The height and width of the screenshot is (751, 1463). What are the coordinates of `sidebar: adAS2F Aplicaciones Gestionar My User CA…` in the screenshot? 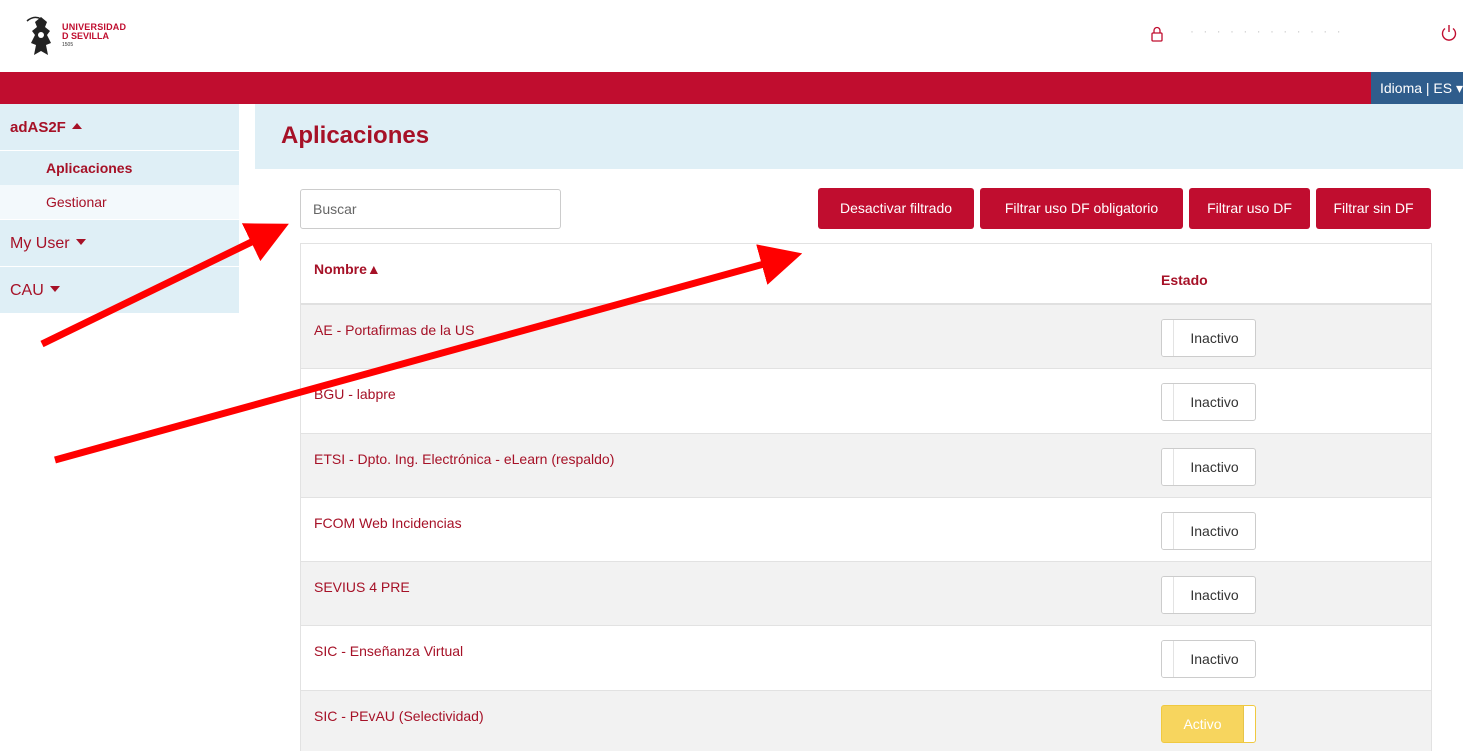 It's located at (119, 208).